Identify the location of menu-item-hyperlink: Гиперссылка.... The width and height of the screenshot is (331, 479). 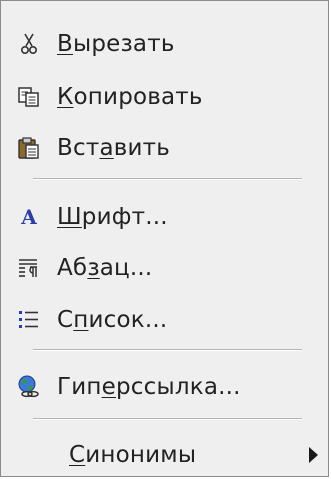
(164, 387).